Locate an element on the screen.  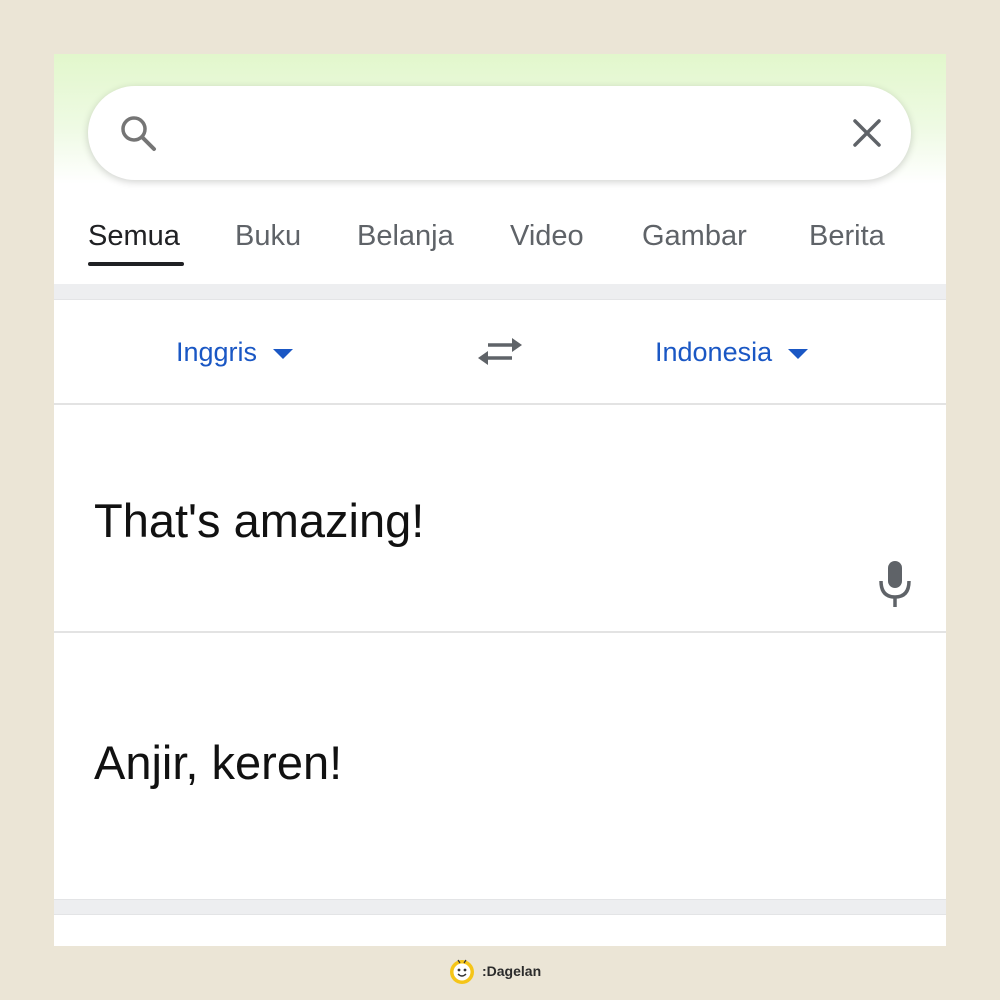
close-icon is located at coordinates (867, 133).